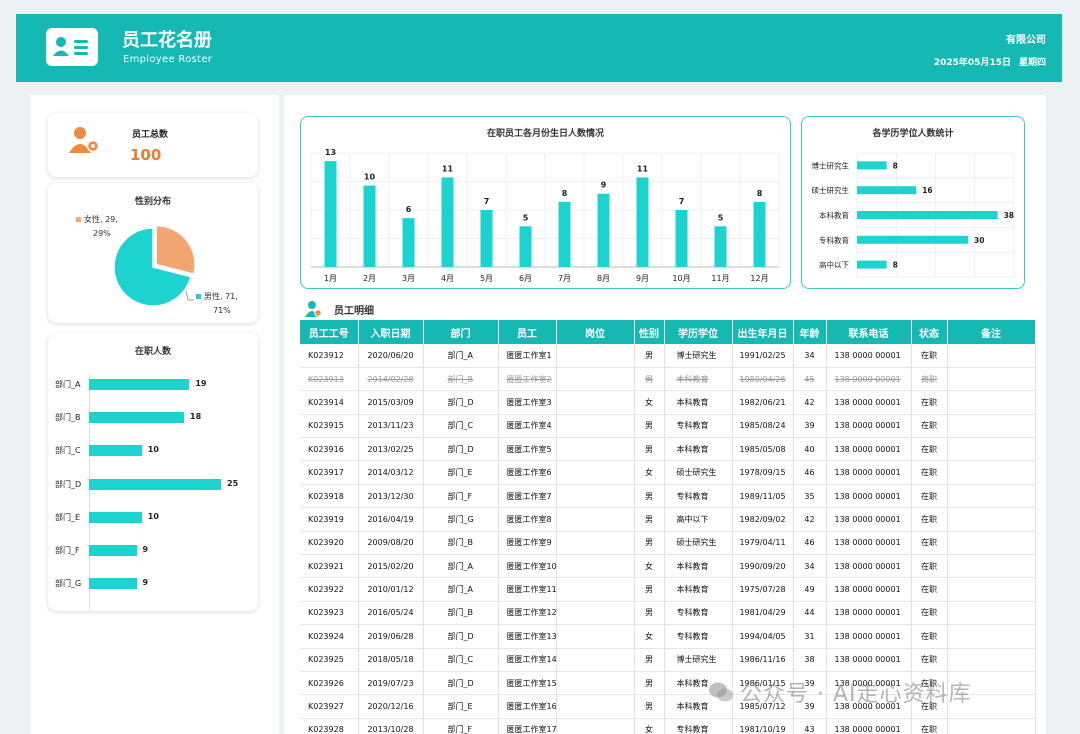  What do you see at coordinates (810, 496) in the screenshot?
I see `table-cell-age: 35` at bounding box center [810, 496].